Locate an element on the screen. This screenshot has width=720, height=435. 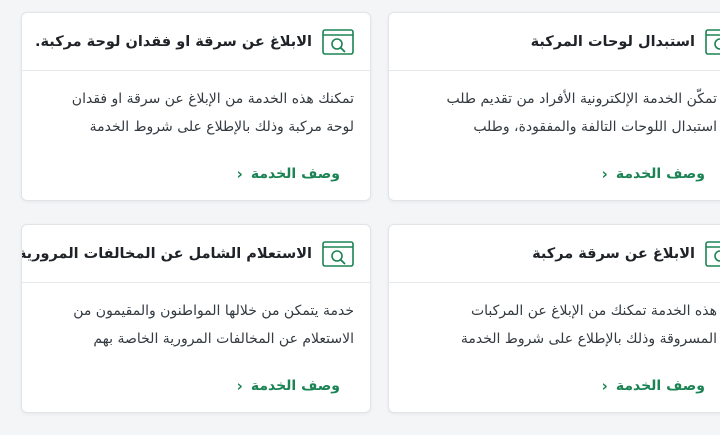
description-line: هذه الخدمة تمكنك من الإبلاغ عن المركبات is located at coordinates (593, 311).